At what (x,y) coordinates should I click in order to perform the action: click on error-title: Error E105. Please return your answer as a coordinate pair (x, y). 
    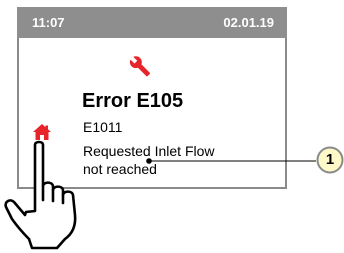
    Looking at the image, I should click on (133, 101).